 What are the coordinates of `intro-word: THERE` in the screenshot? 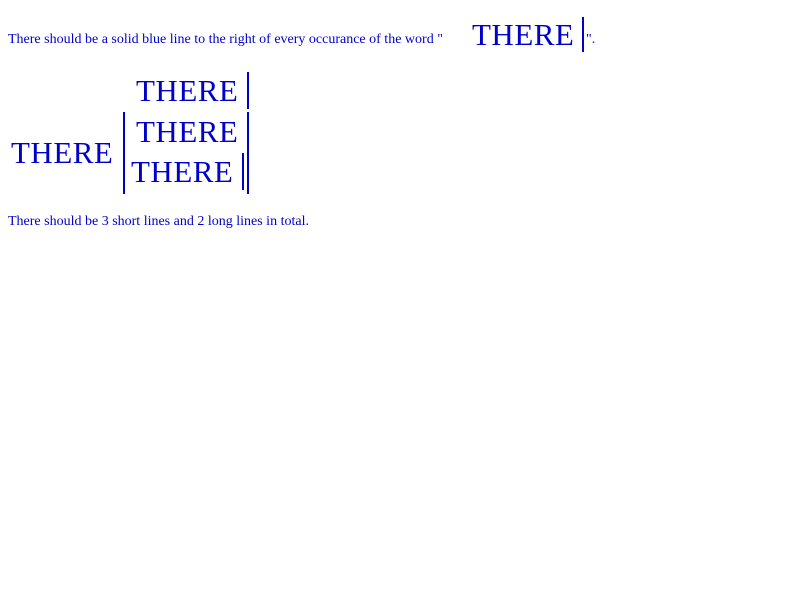 It's located at (523, 34).